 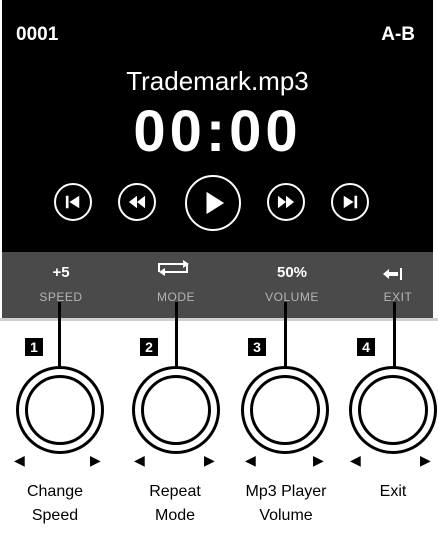 What do you see at coordinates (292, 272) in the screenshot?
I see `volume-value: 50%` at bounding box center [292, 272].